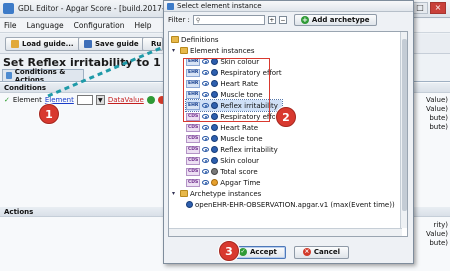  I want to click on tree-item-ehr: EHR Respiratory effort, so click(234, 72).